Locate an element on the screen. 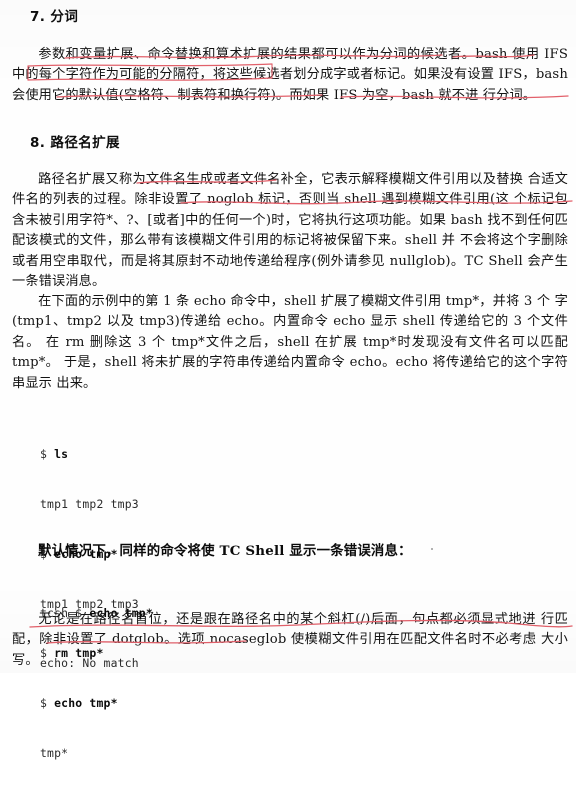 This screenshot has height=795, width=576. shell-output: tmp* is located at coordinates (54, 752).